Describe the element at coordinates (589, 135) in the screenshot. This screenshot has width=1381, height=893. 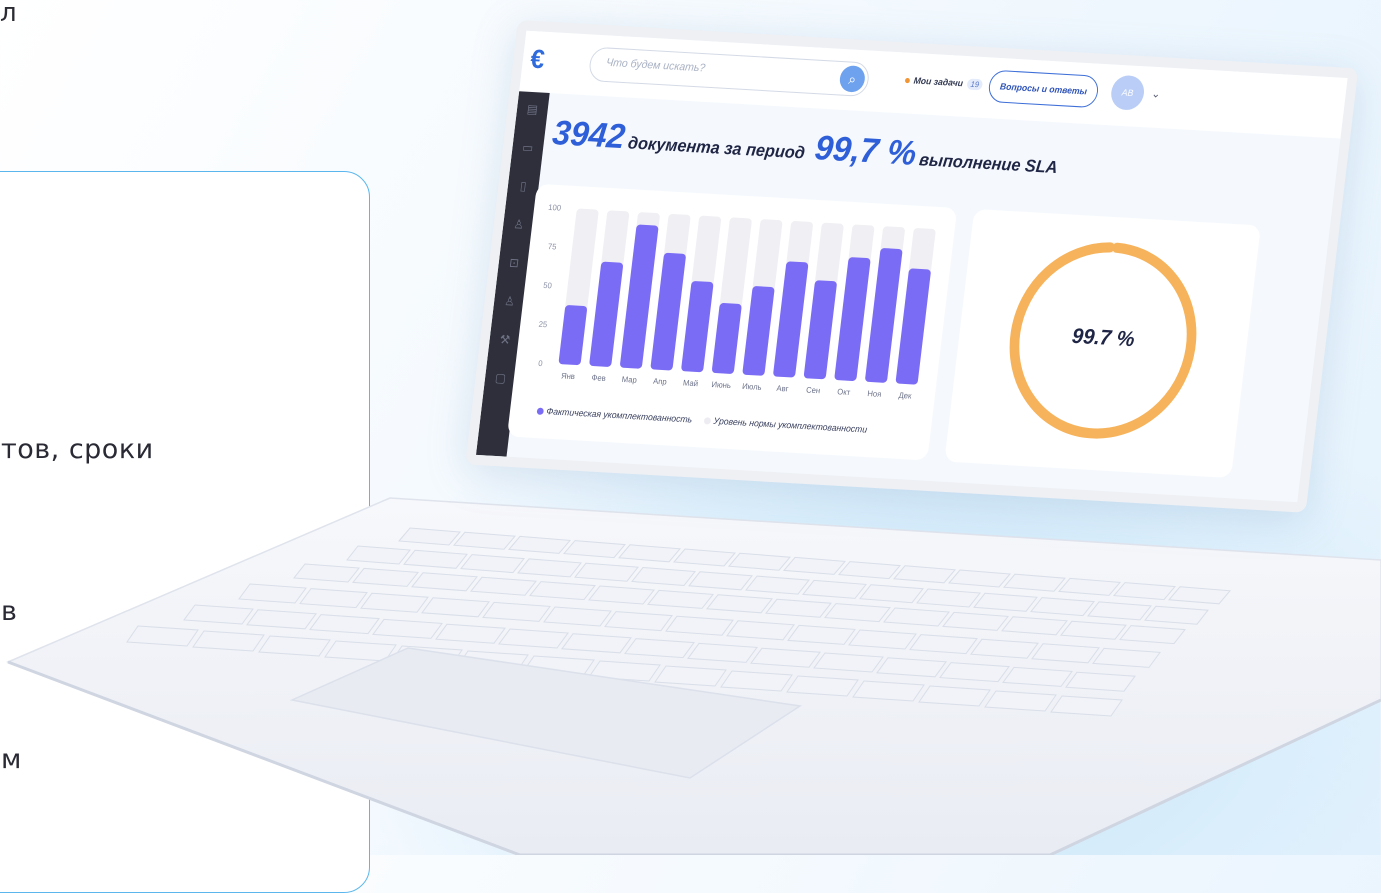
I see `docs-count: 3942` at that location.